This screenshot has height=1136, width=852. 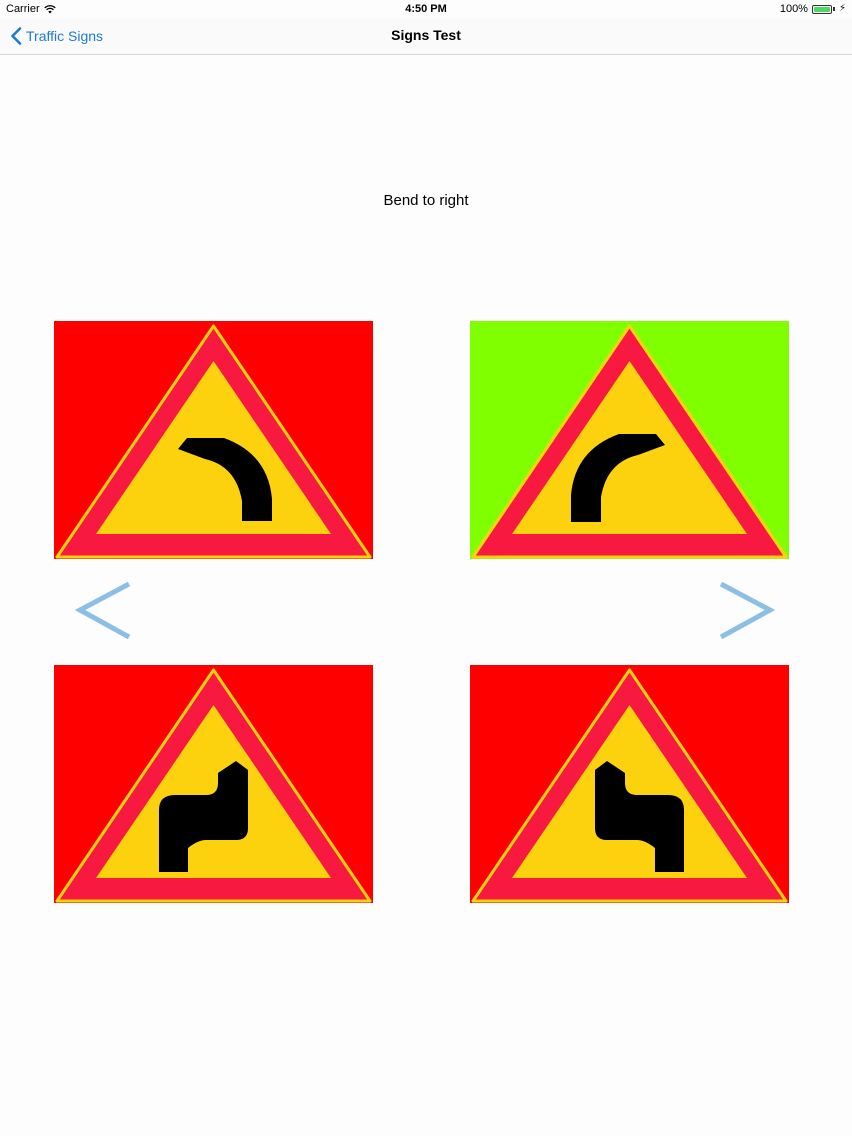 I want to click on question-text: Bend to right, so click(x=426, y=200).